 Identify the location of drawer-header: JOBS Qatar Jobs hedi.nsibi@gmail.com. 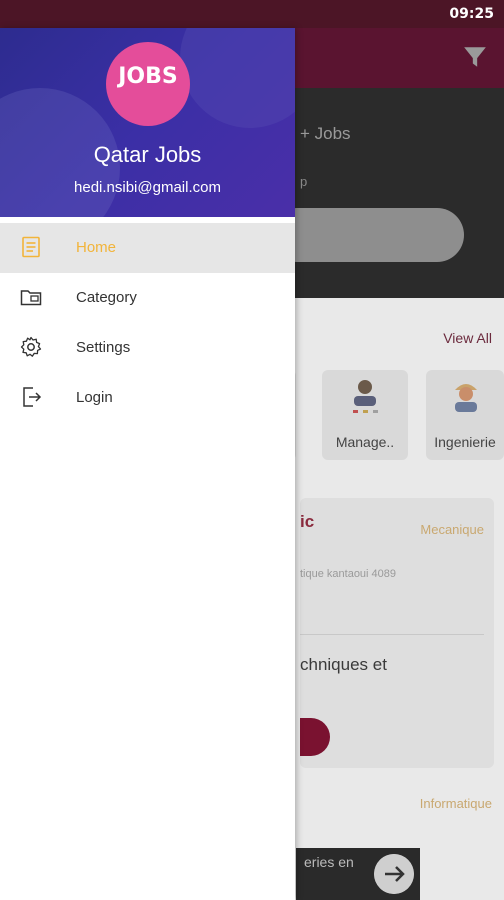
(147, 122).